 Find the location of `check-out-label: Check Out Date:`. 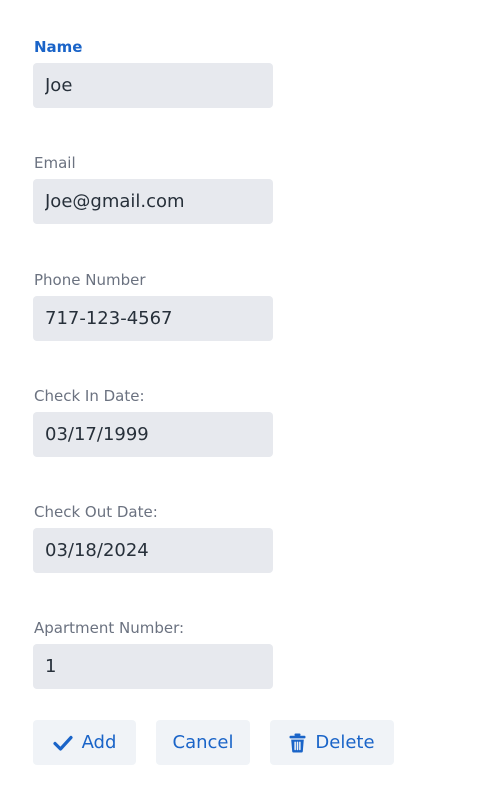

check-out-label: Check Out Date: is located at coordinates (96, 512).